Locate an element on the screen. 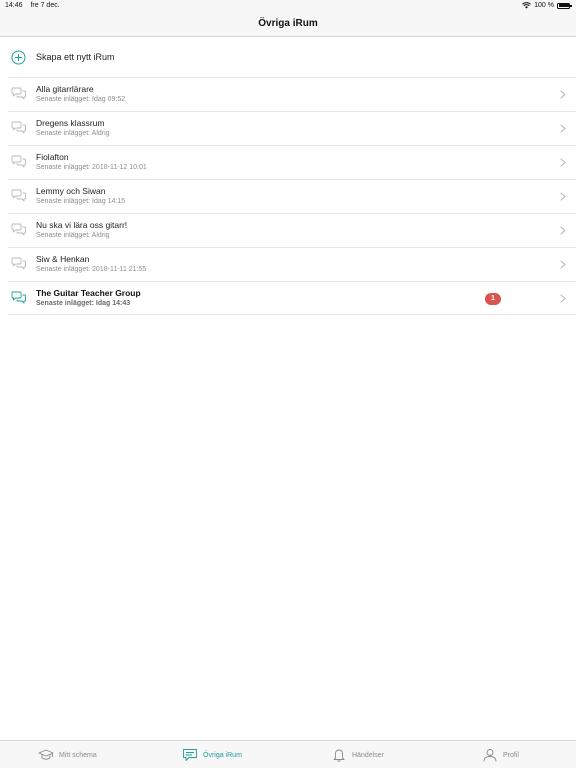 This screenshot has width=576, height=768. tab-label: Händelser is located at coordinates (368, 755).